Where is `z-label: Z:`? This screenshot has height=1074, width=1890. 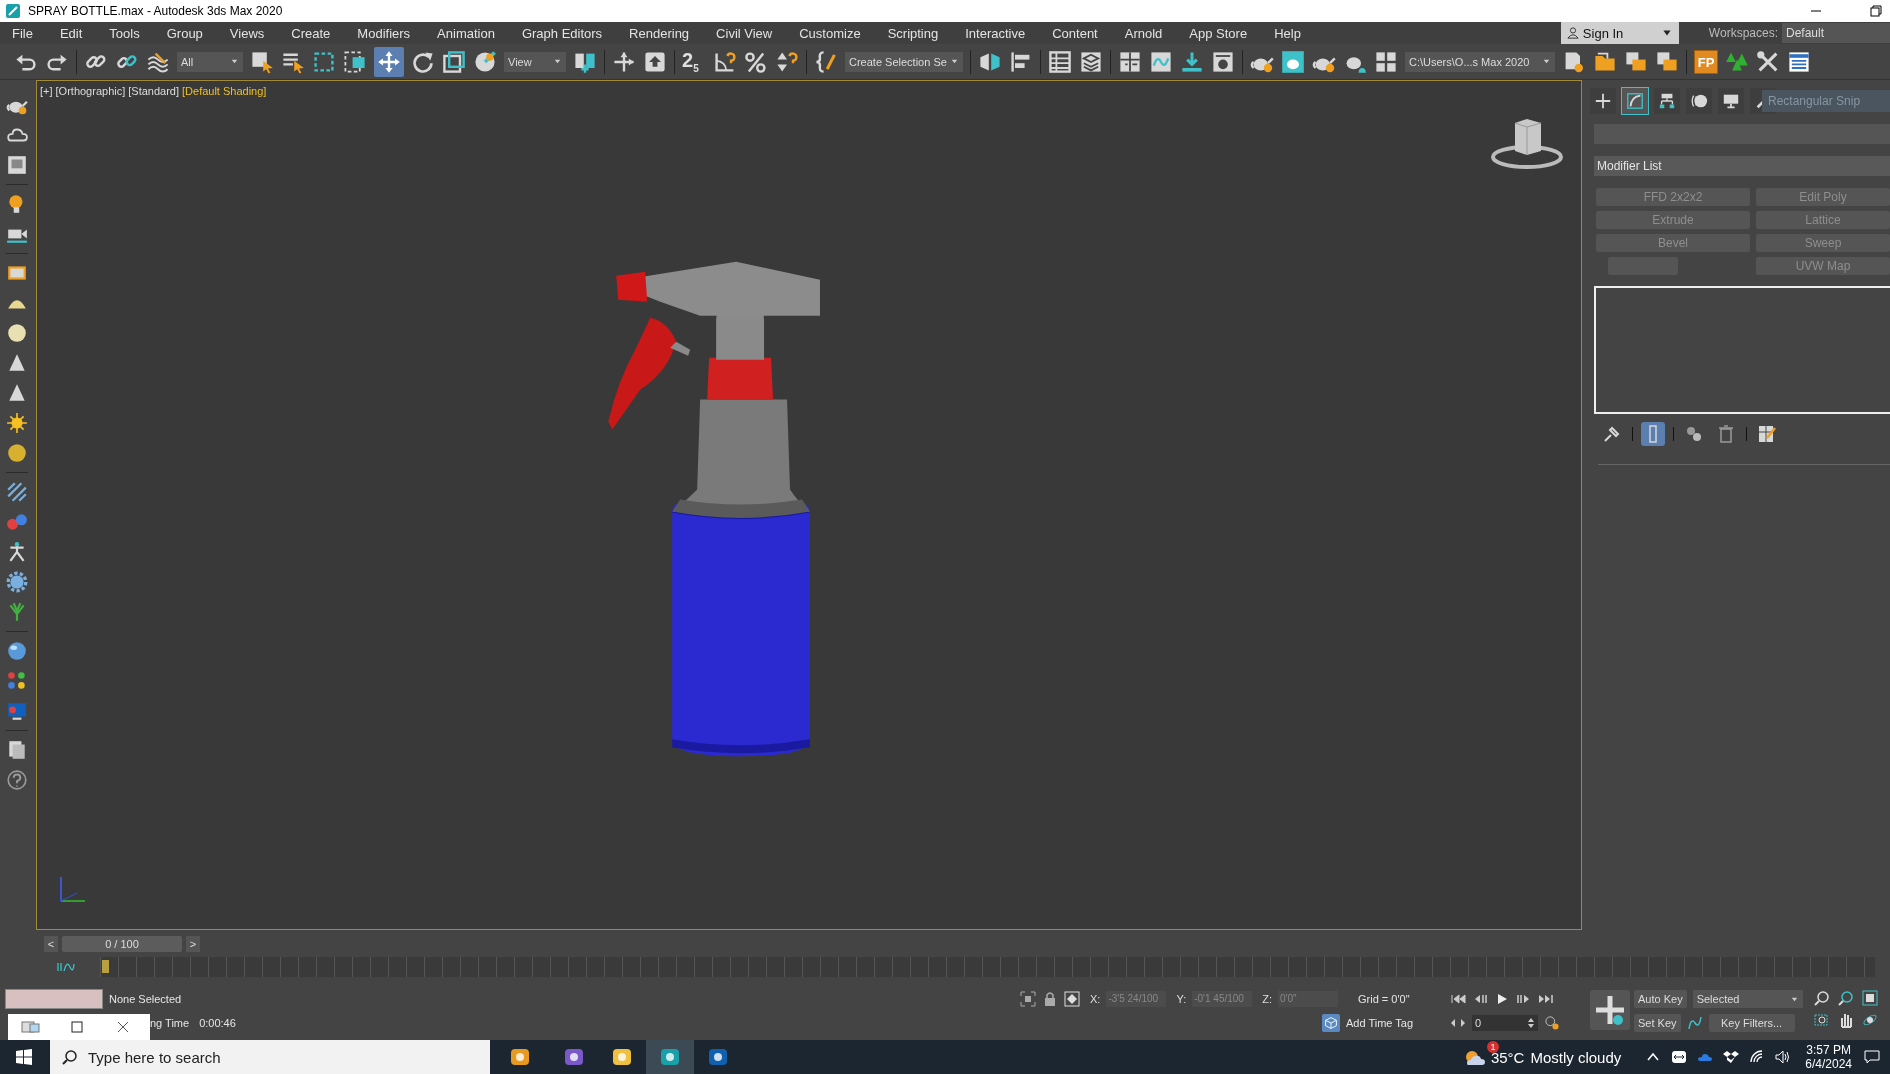
z-label: Z: is located at coordinates (1267, 999).